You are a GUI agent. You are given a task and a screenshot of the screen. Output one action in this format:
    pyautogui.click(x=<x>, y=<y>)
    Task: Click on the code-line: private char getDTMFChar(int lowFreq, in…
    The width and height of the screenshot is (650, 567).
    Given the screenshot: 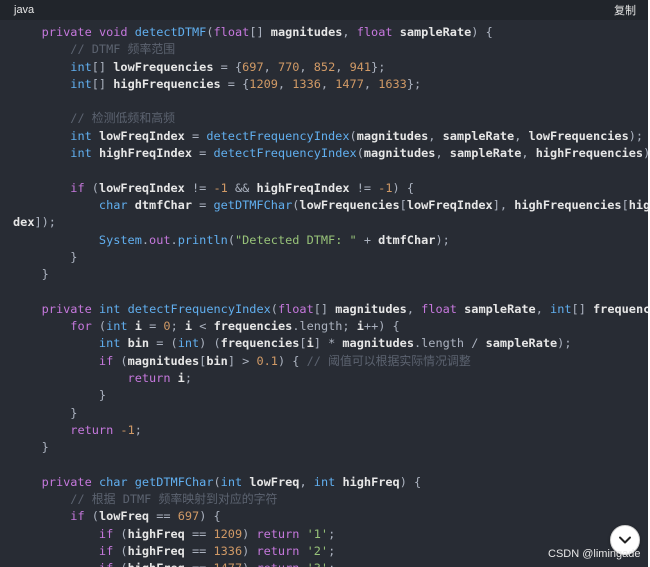 What is the action you would take?
    pyautogui.click(x=325, y=482)
    